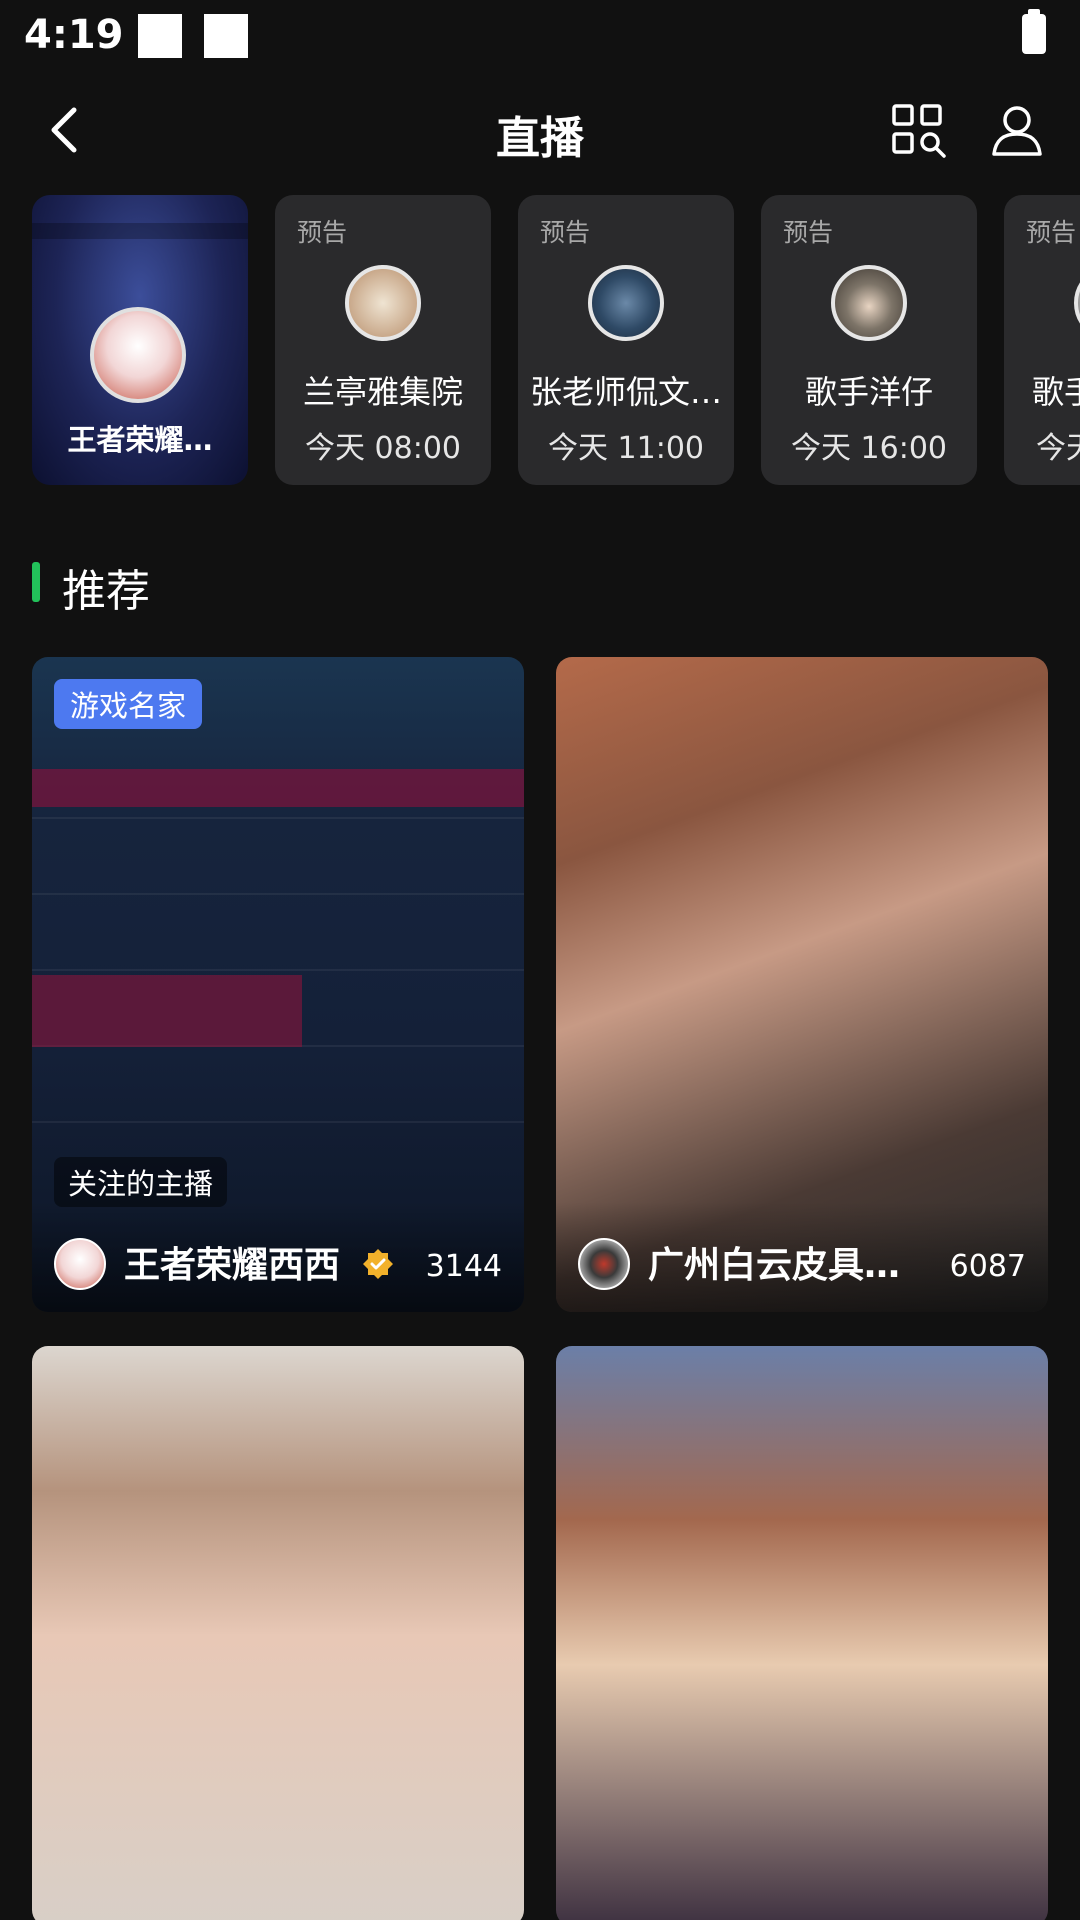 This screenshot has width=1080, height=1920. I want to click on preview-name: 歌手, so click(1056, 392).